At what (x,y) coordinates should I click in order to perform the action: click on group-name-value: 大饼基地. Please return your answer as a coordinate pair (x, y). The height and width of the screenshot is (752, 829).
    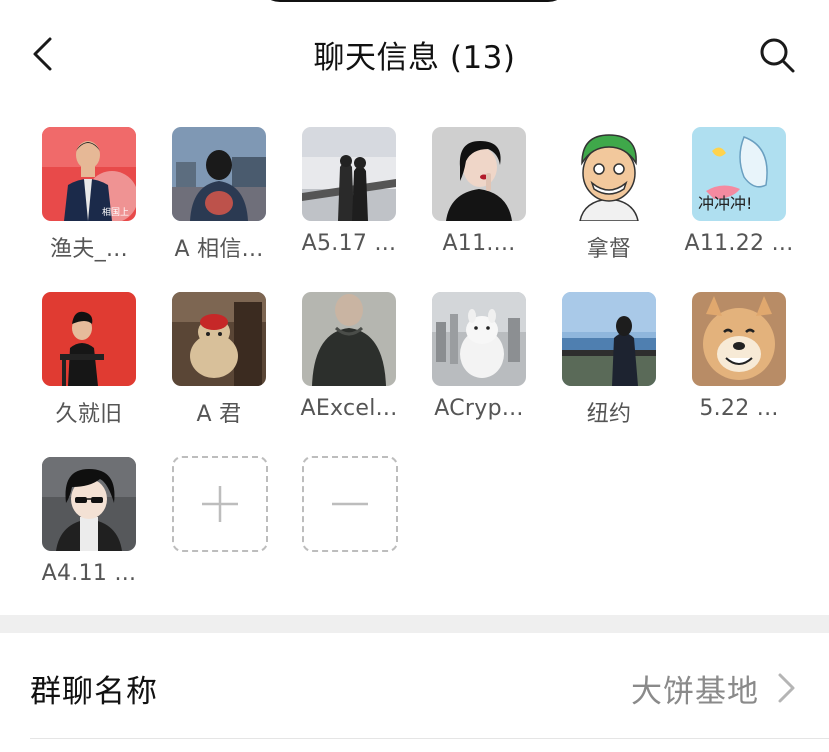
    Looking at the image, I should click on (695, 692).